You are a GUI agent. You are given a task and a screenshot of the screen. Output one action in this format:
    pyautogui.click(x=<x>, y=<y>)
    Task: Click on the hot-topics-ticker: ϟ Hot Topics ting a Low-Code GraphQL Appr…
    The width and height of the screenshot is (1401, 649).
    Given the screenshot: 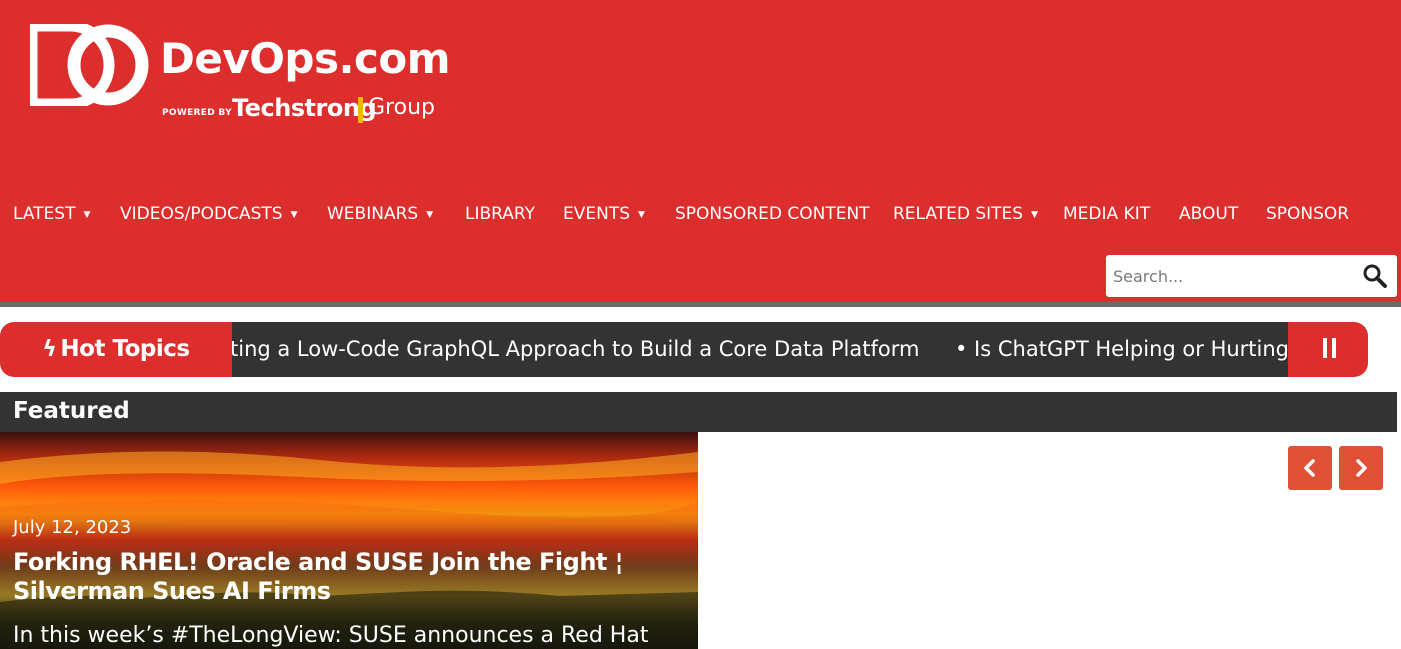 What is the action you would take?
    pyautogui.click(x=684, y=349)
    